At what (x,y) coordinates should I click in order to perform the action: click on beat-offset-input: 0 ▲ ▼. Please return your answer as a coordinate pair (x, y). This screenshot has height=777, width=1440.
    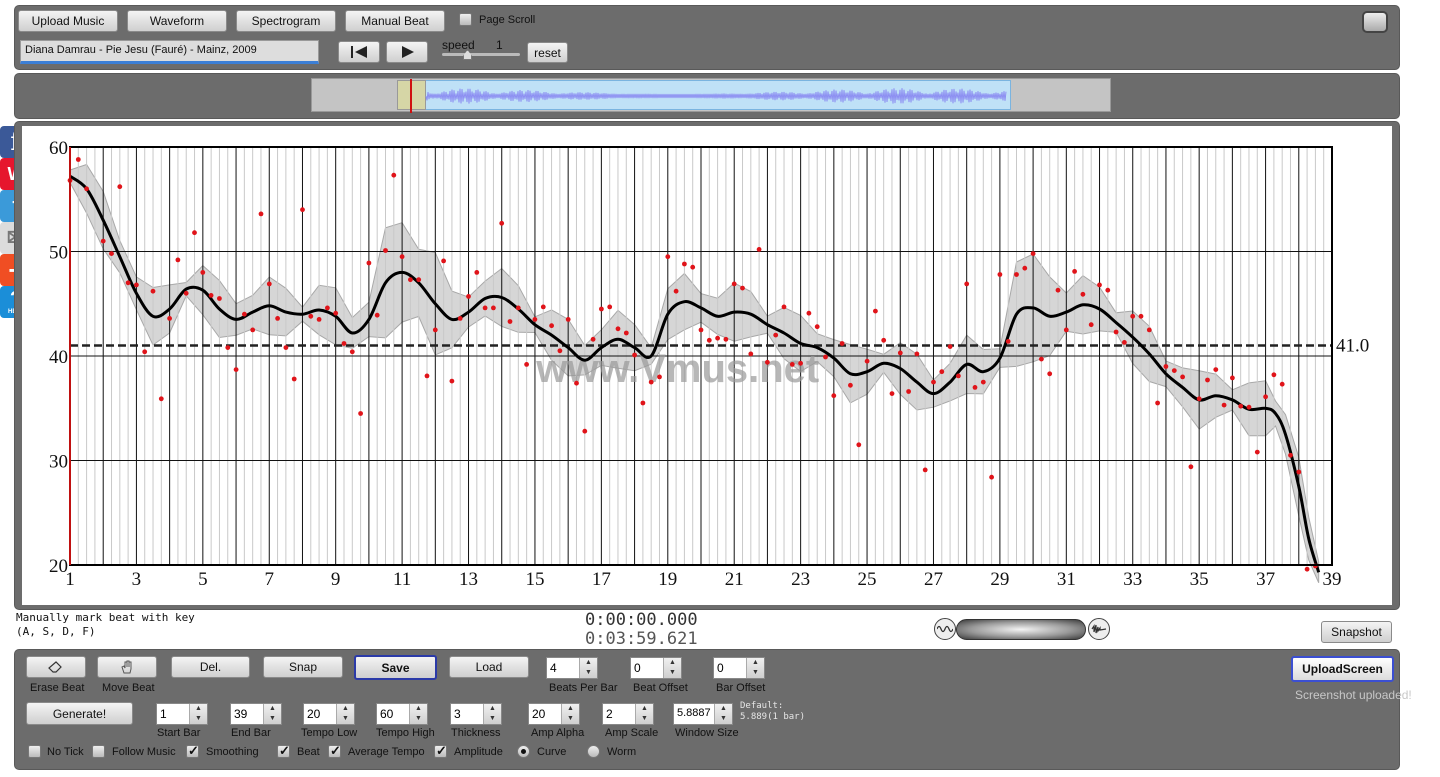
    Looking at the image, I should click on (656, 668).